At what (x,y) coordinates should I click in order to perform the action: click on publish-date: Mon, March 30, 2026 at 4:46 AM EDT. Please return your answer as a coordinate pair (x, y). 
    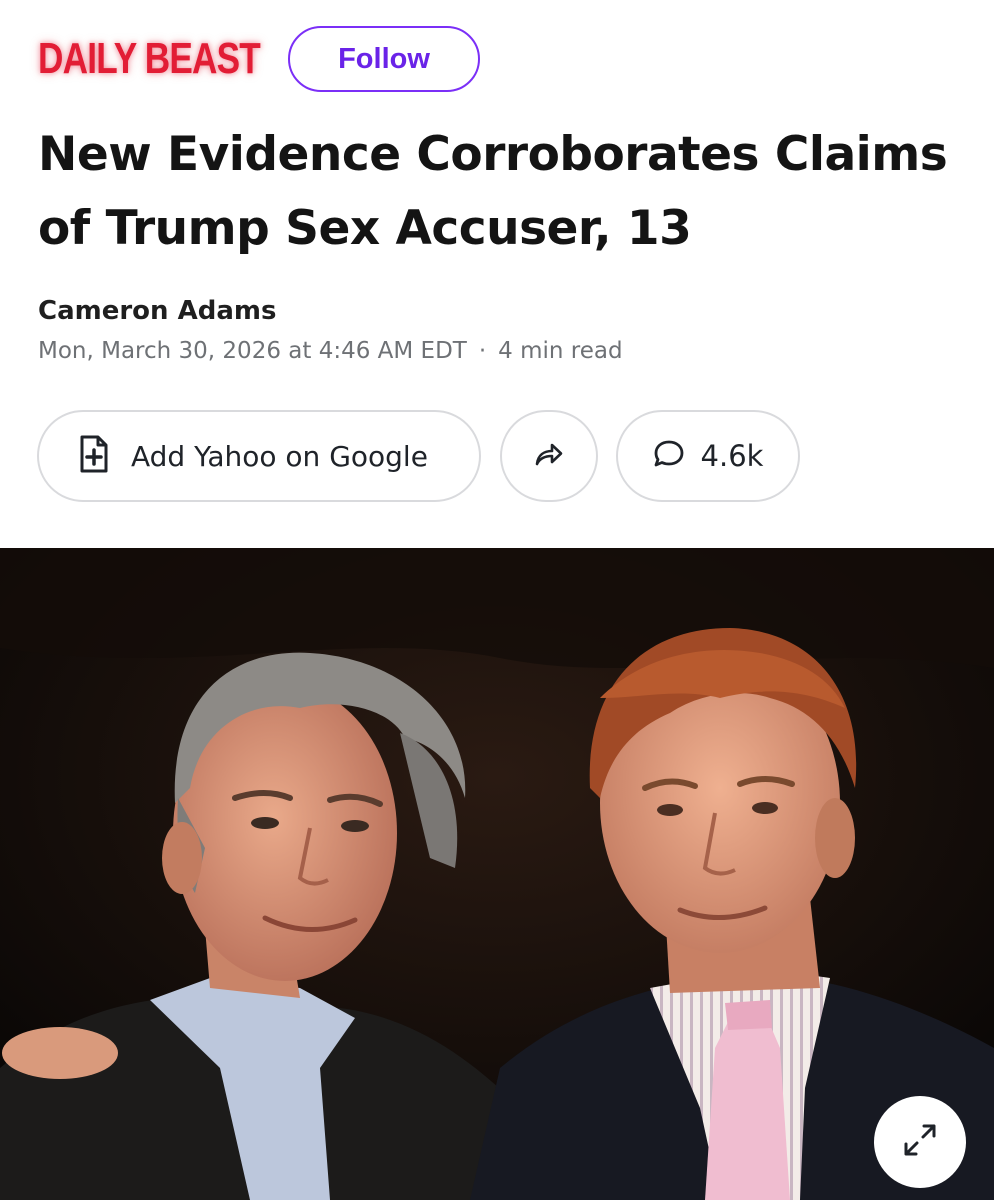
    Looking at the image, I should click on (252, 351).